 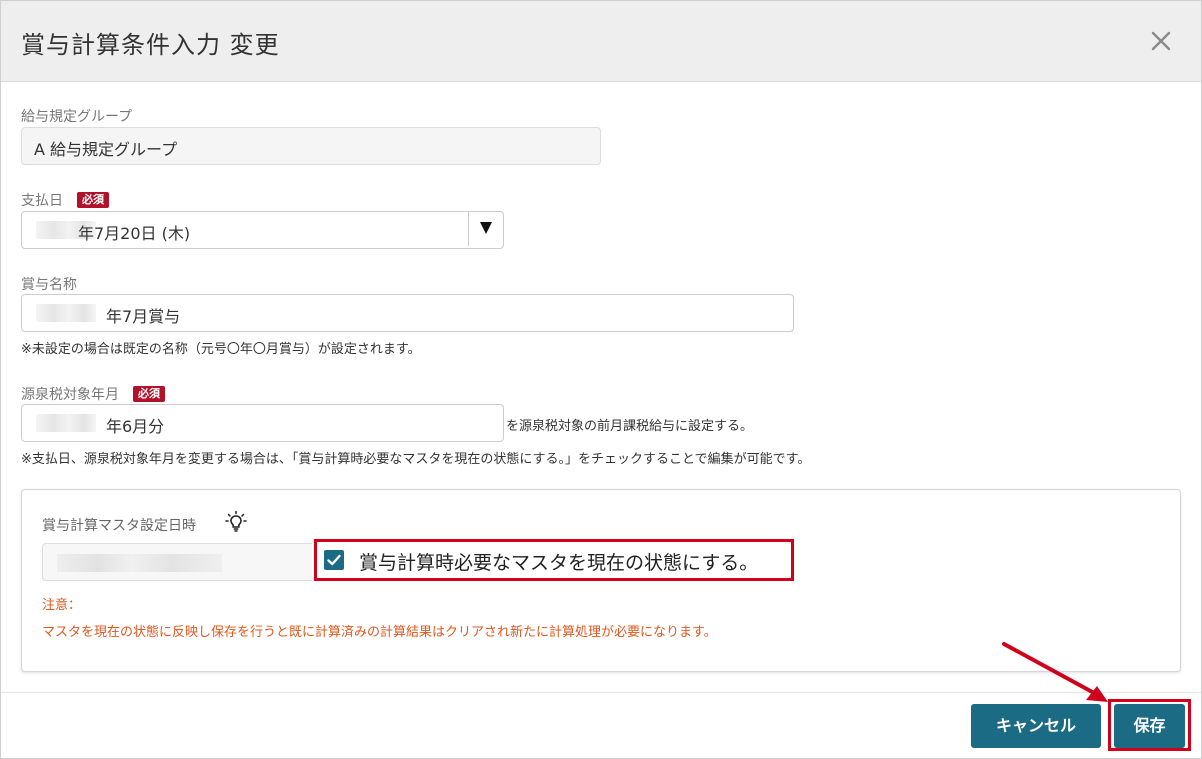 I want to click on pay-group-field: A 給与規定グループ, so click(x=311, y=146).